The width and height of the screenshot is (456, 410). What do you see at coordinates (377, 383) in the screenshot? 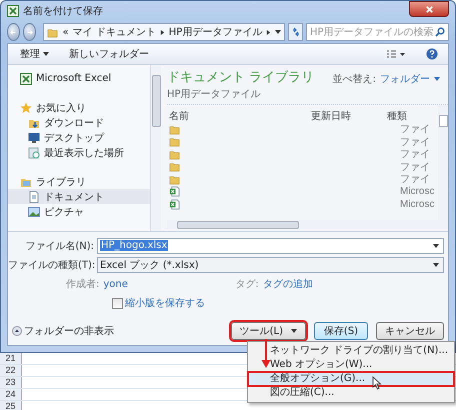
I see `mouse-cursor-icon` at bounding box center [377, 383].